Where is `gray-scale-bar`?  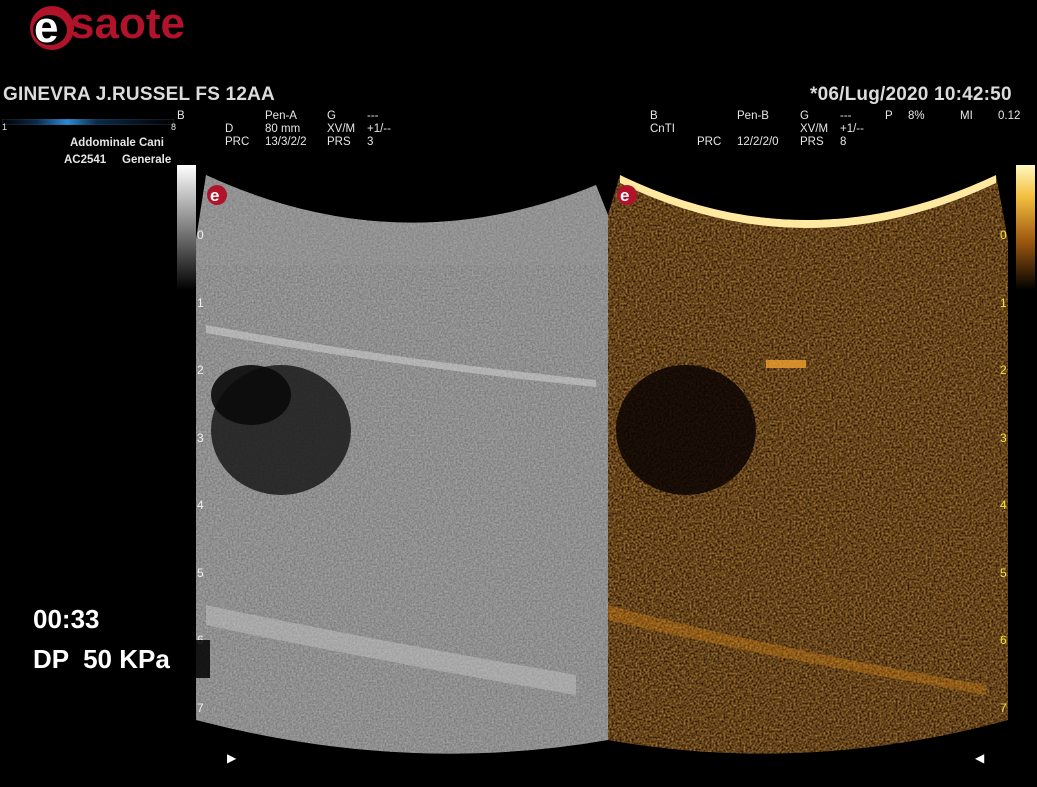 gray-scale-bar is located at coordinates (186, 227).